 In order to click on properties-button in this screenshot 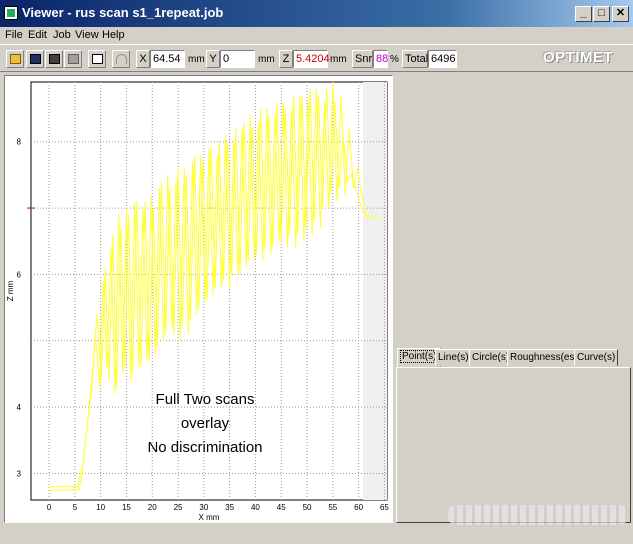, I will do `click(97, 59)`.